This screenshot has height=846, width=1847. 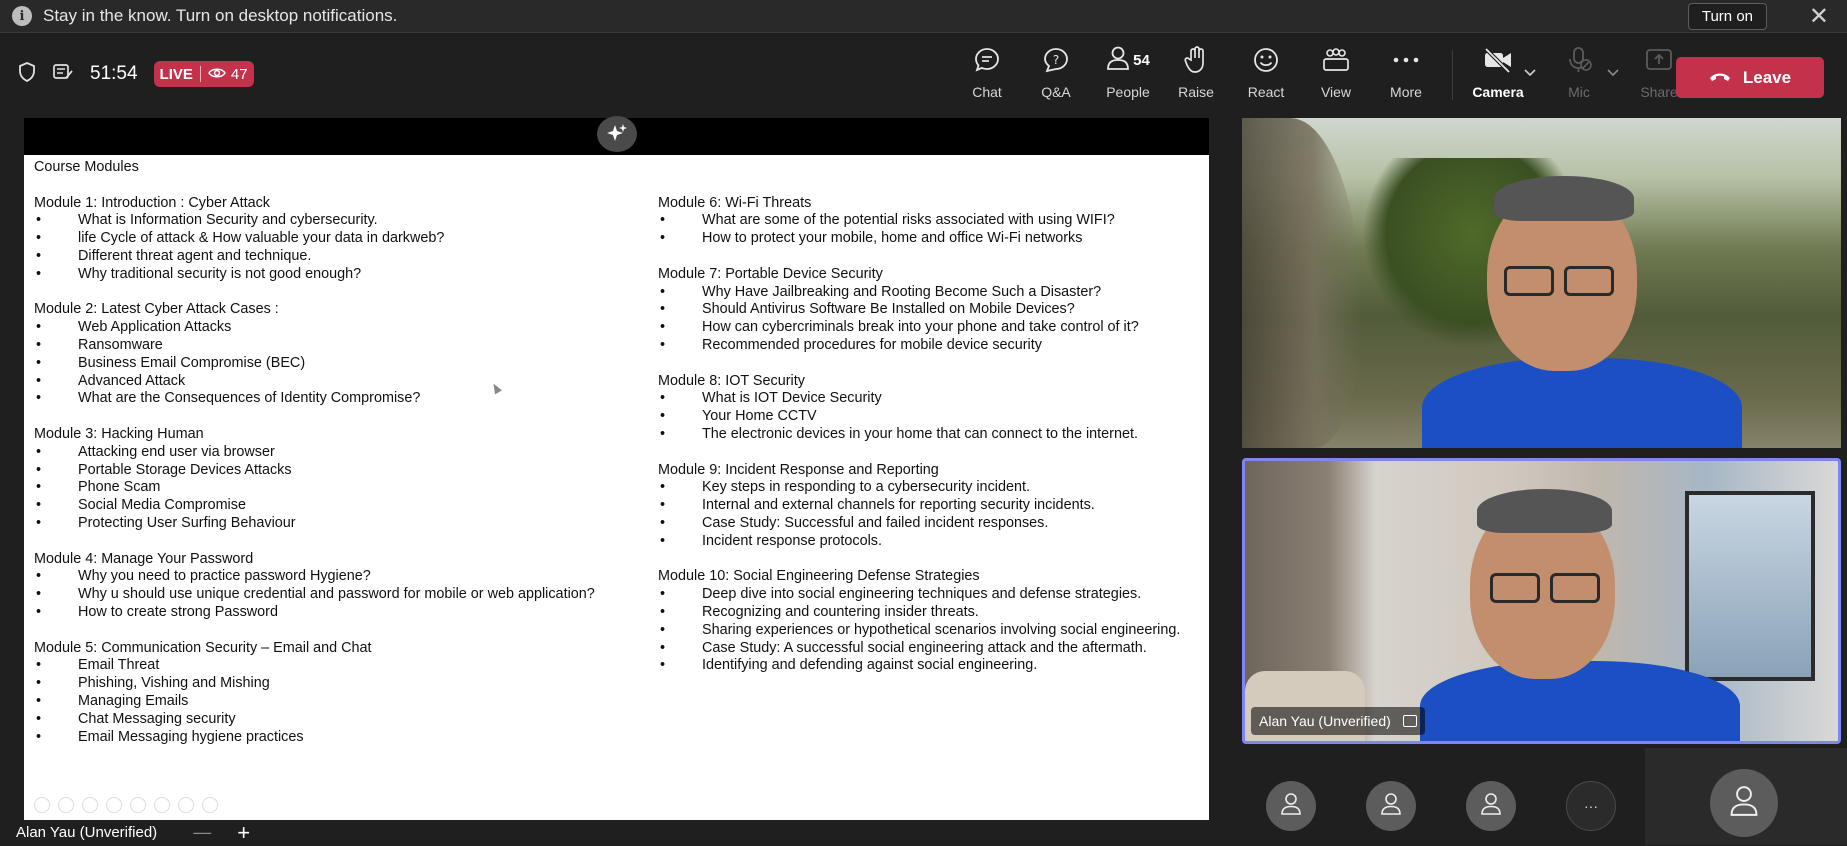 I want to click on topic-text: Web Application Attacks, so click(x=155, y=327).